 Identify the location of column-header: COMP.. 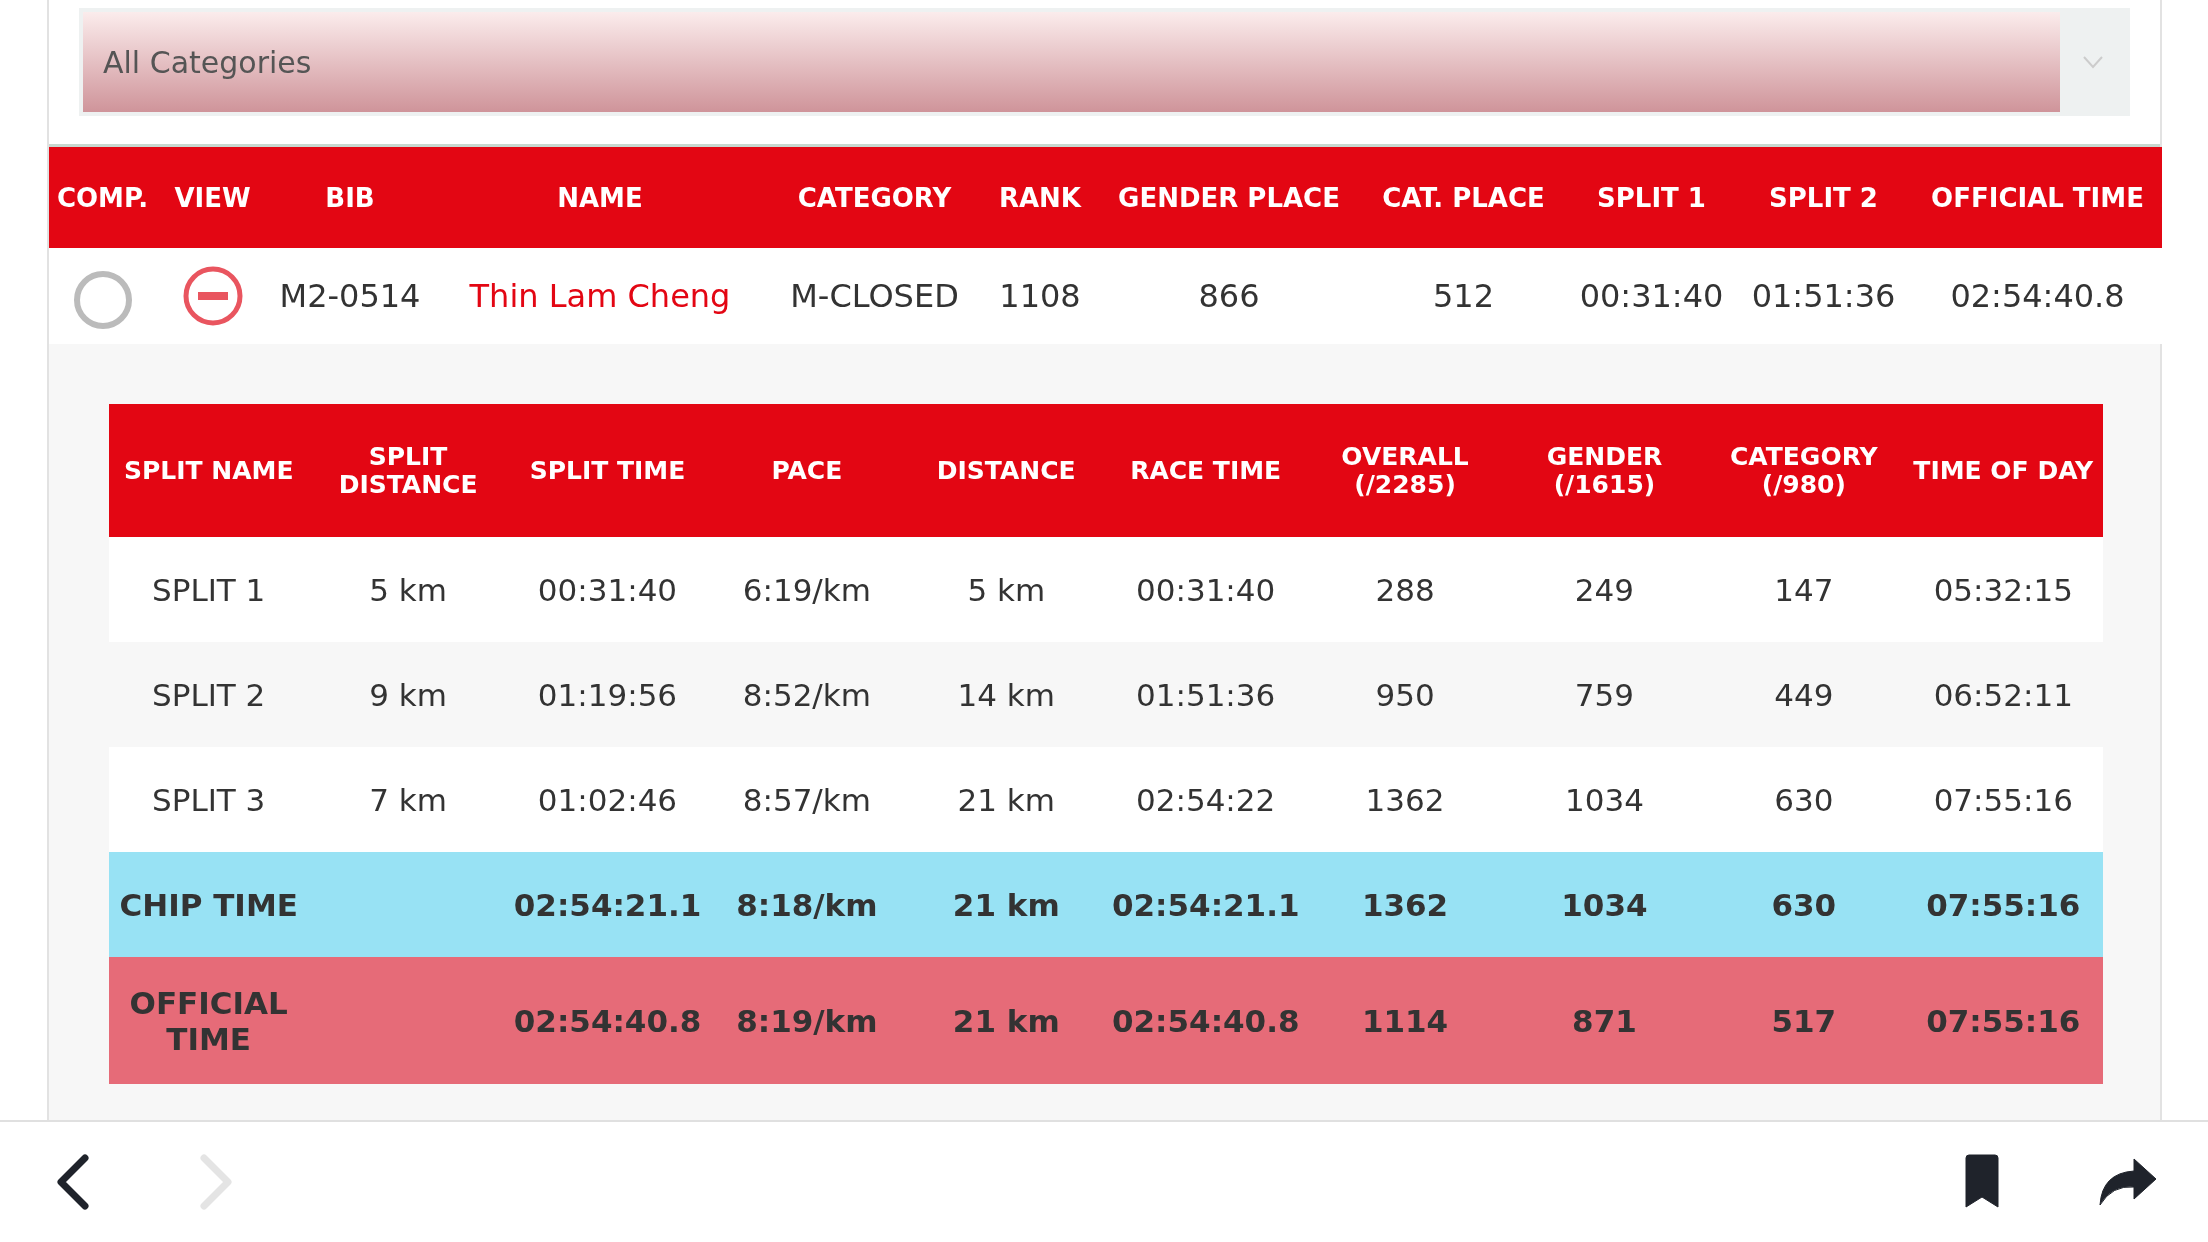
(102, 197).